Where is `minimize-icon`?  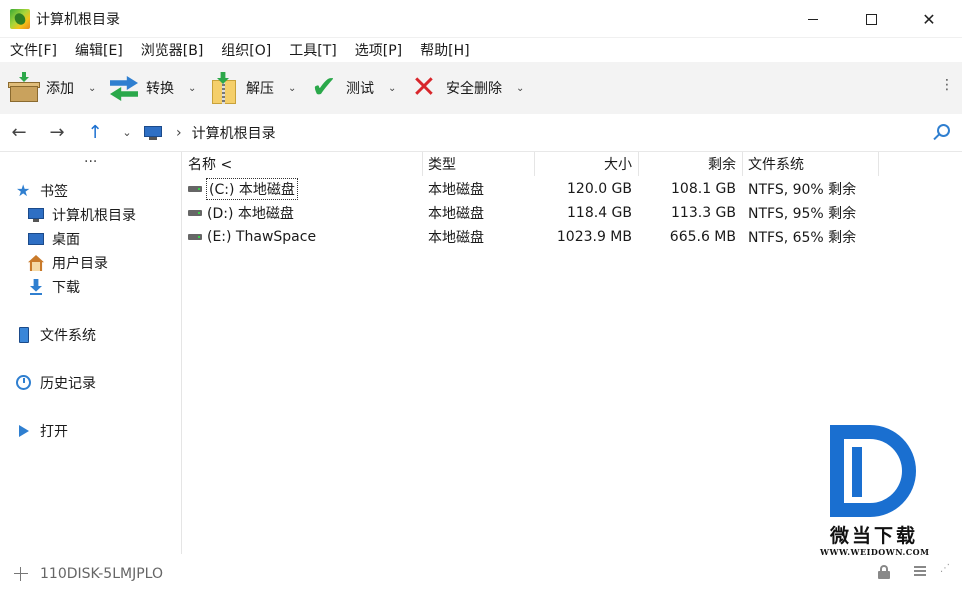 minimize-icon is located at coordinates (813, 19).